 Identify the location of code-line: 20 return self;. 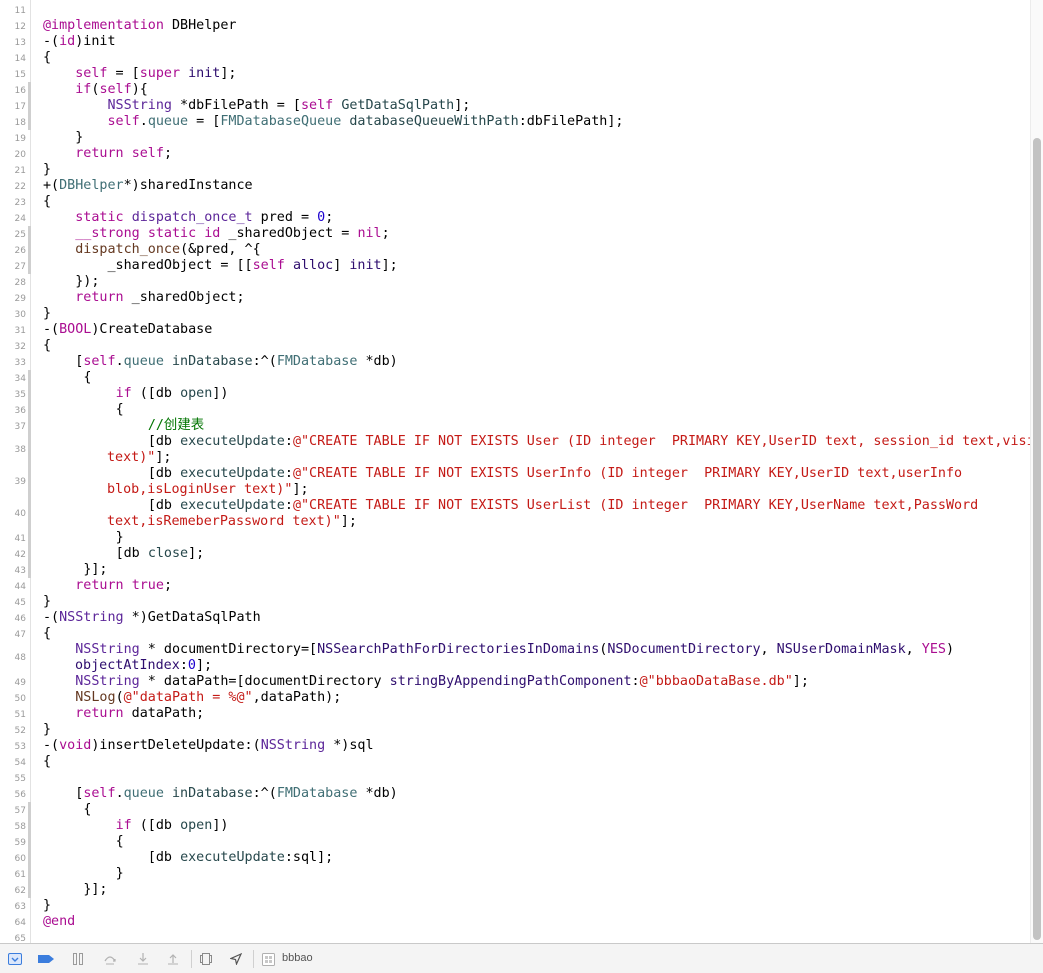
(515, 154).